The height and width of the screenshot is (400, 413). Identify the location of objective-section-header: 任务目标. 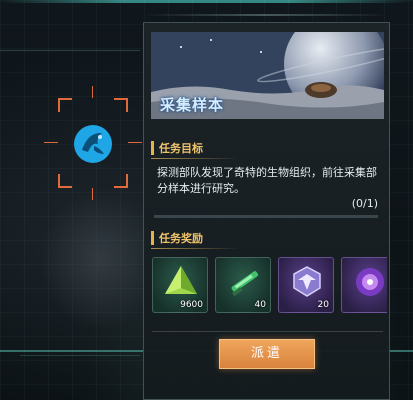
(267, 149).